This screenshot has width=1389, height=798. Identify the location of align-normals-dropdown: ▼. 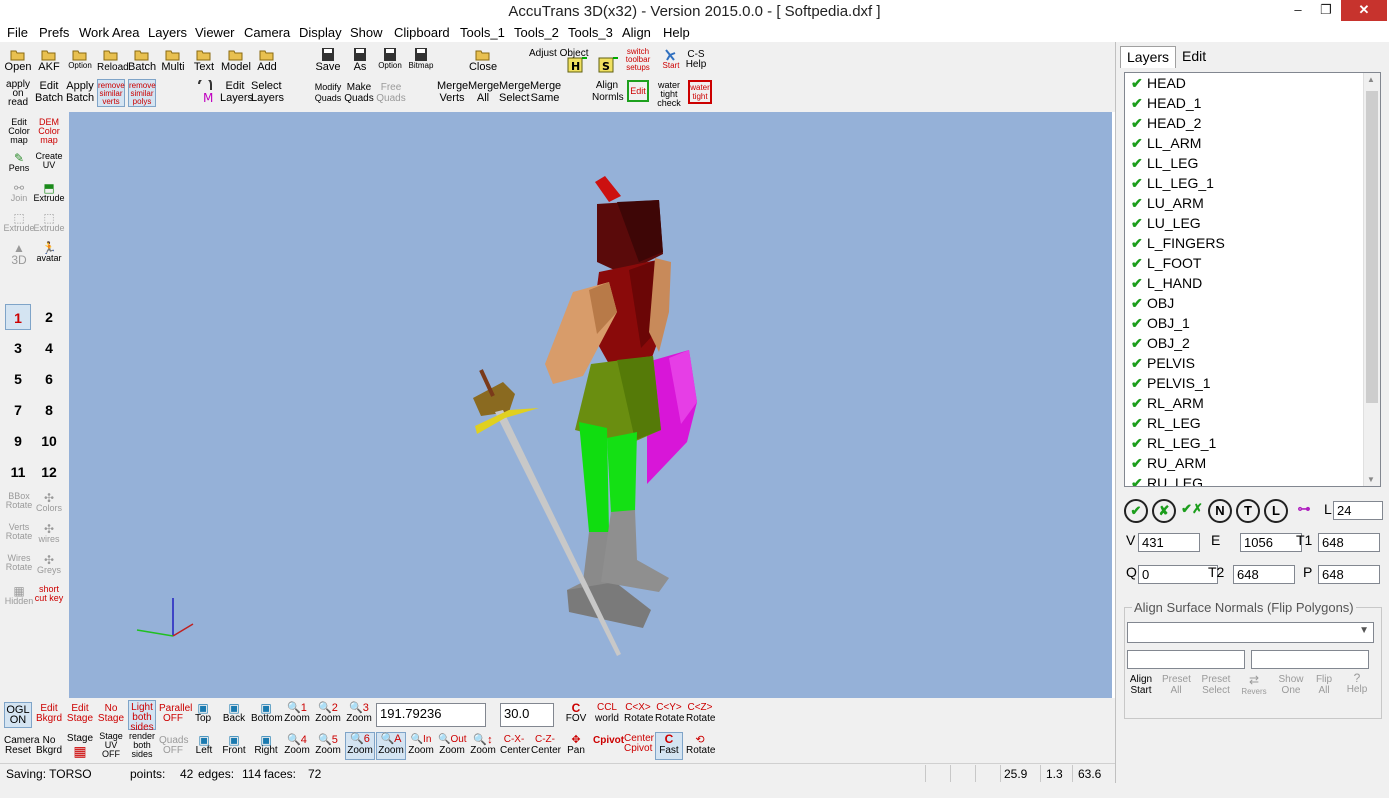
(1250, 632).